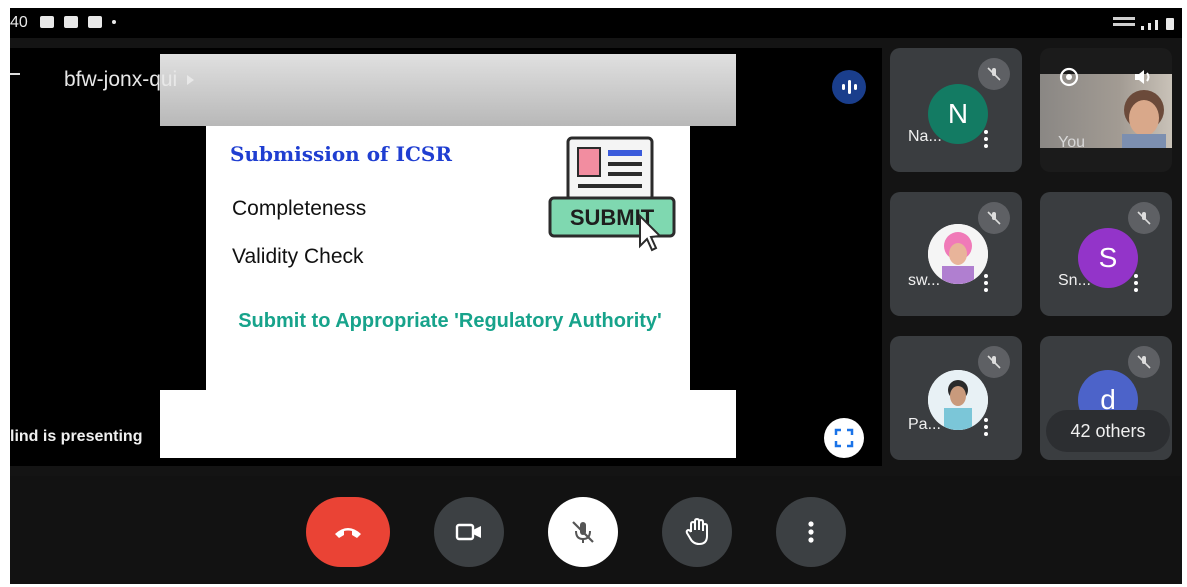 This screenshot has height=587, width=1187. I want to click on raise-hand-button, so click(697, 532).